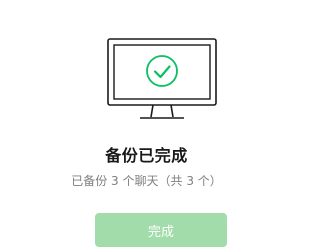 Image resolution: width=320 pixels, height=249 pixels. I want to click on done-button: 完成, so click(161, 230).